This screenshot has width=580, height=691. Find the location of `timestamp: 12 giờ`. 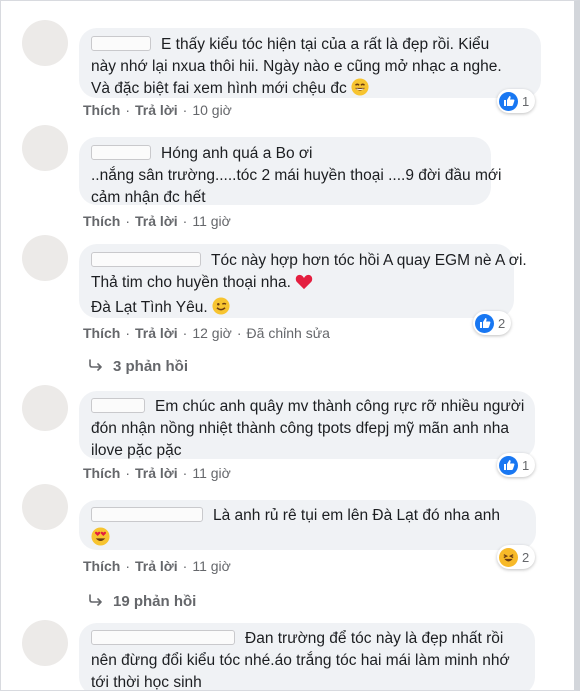

timestamp: 12 giờ is located at coordinates (212, 333).